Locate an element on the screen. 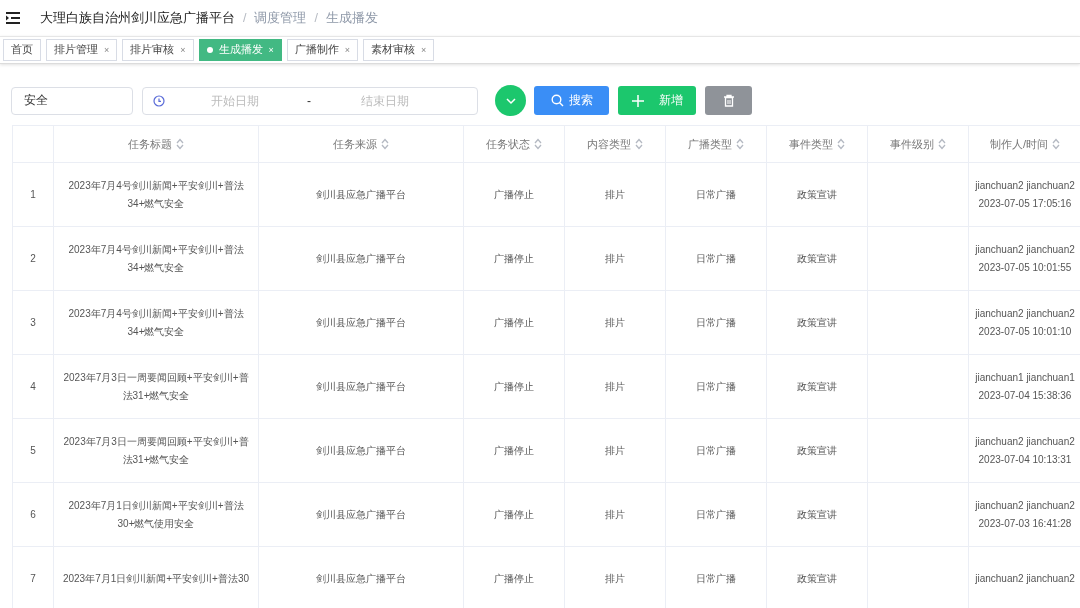 This screenshot has height=608, width=1080. breadcrumb-item: 大理白族自治州剑川应急广播平台 is located at coordinates (137, 18).